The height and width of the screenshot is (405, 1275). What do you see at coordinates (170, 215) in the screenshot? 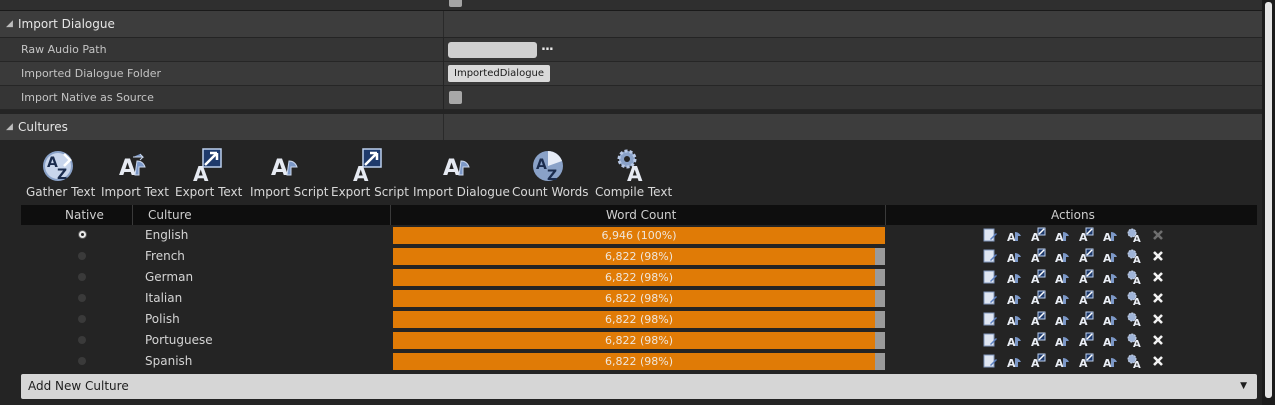
I see `header-culture: Culture` at bounding box center [170, 215].